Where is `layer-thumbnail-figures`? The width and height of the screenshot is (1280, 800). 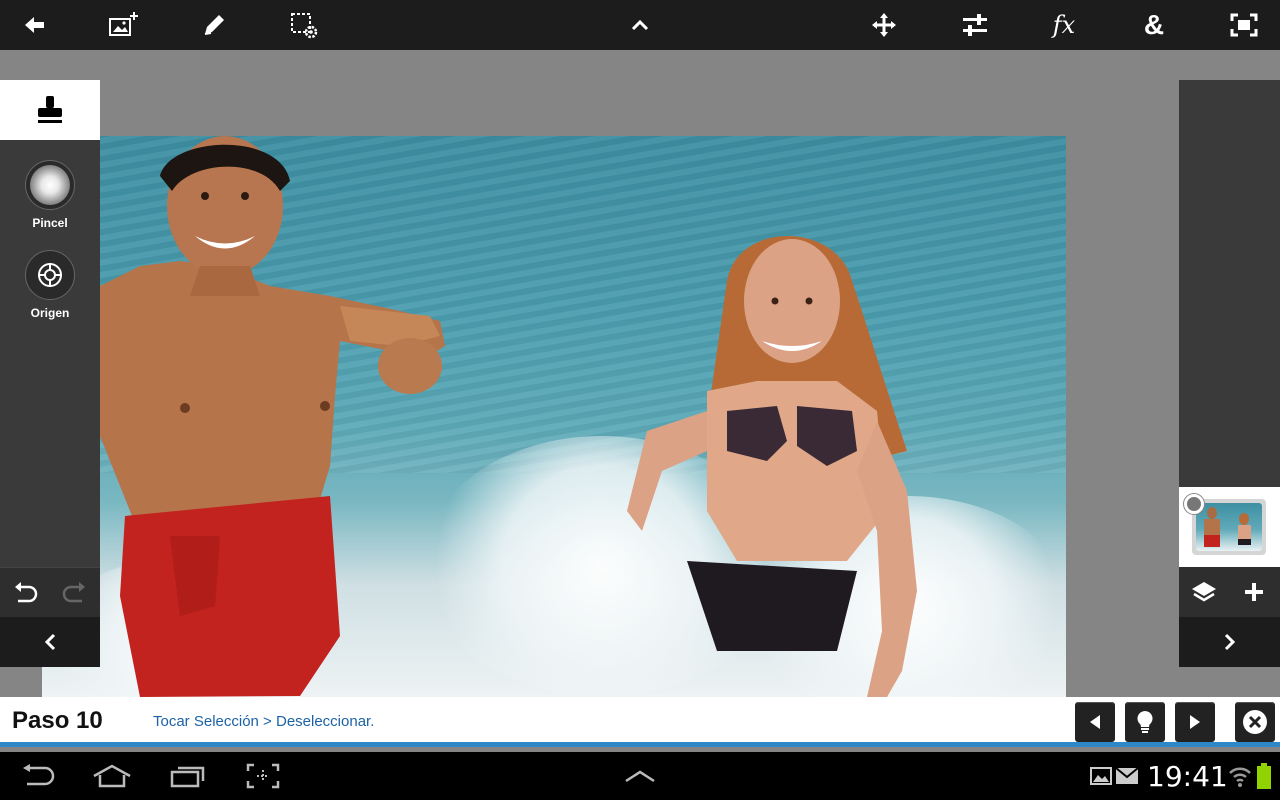 layer-thumbnail-figures is located at coordinates (1227, 527).